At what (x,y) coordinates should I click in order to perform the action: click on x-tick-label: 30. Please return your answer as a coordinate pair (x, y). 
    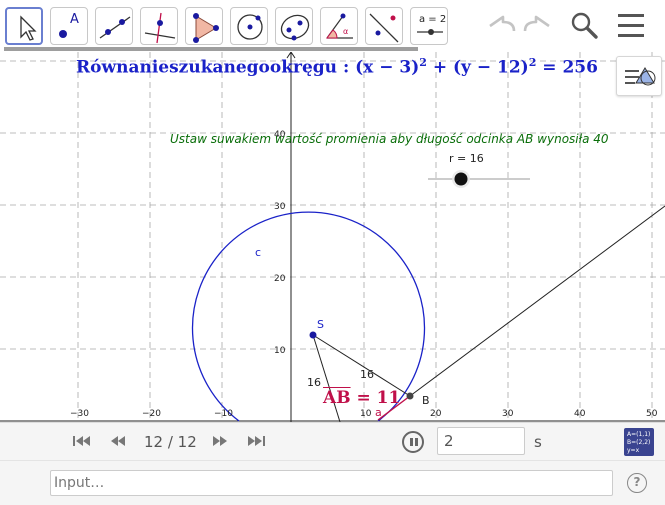
    Looking at the image, I should click on (508, 414).